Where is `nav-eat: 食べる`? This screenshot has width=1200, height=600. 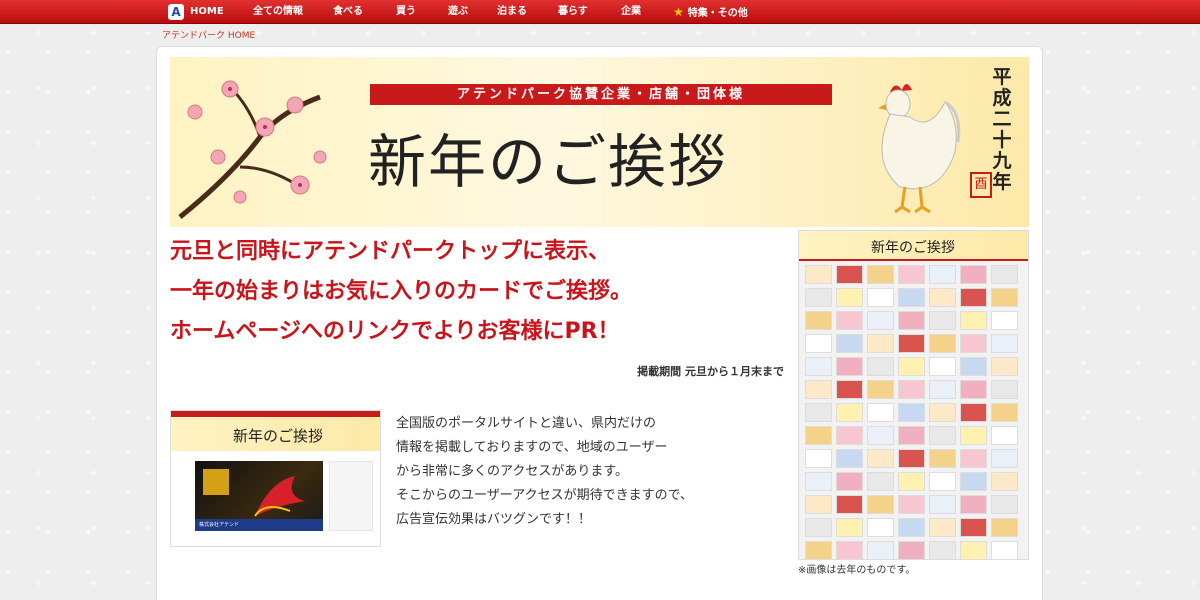 nav-eat: 食べる is located at coordinates (348, 12).